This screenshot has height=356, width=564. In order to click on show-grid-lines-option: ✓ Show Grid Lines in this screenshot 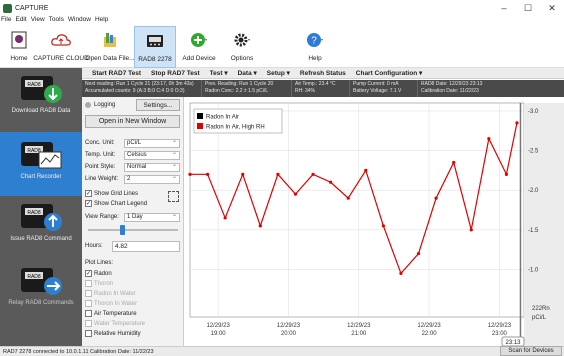, I will do `click(111, 193)`.